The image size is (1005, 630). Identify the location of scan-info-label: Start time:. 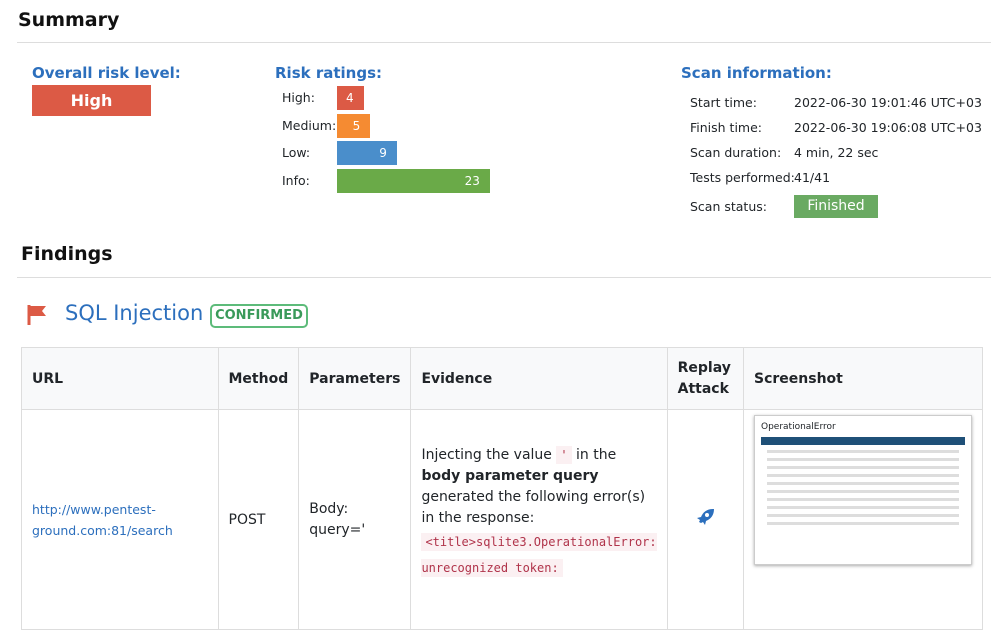
(723, 102).